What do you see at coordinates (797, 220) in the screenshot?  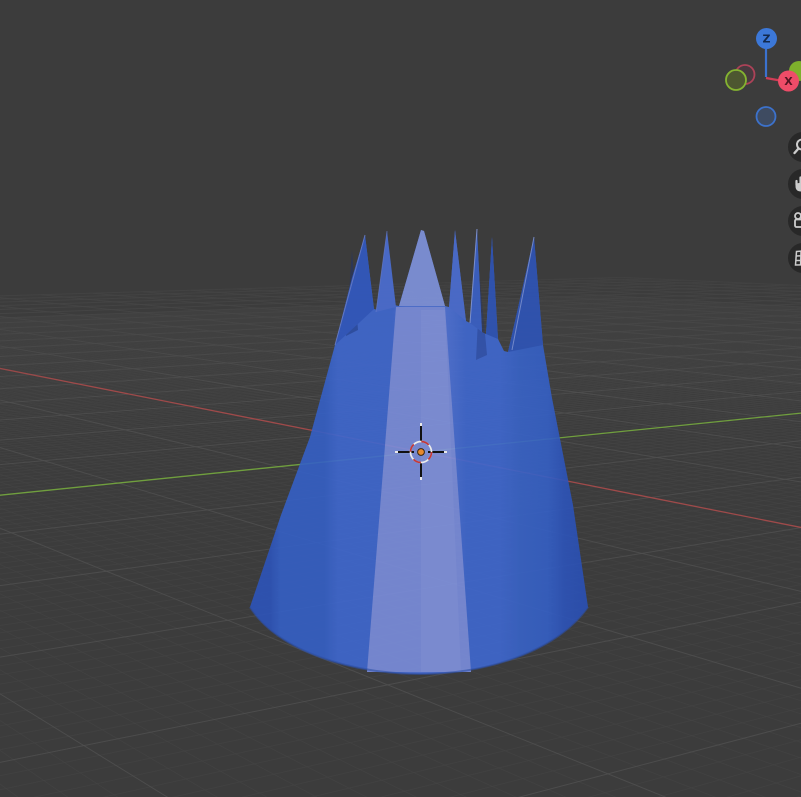 I see `camera-icon` at bounding box center [797, 220].